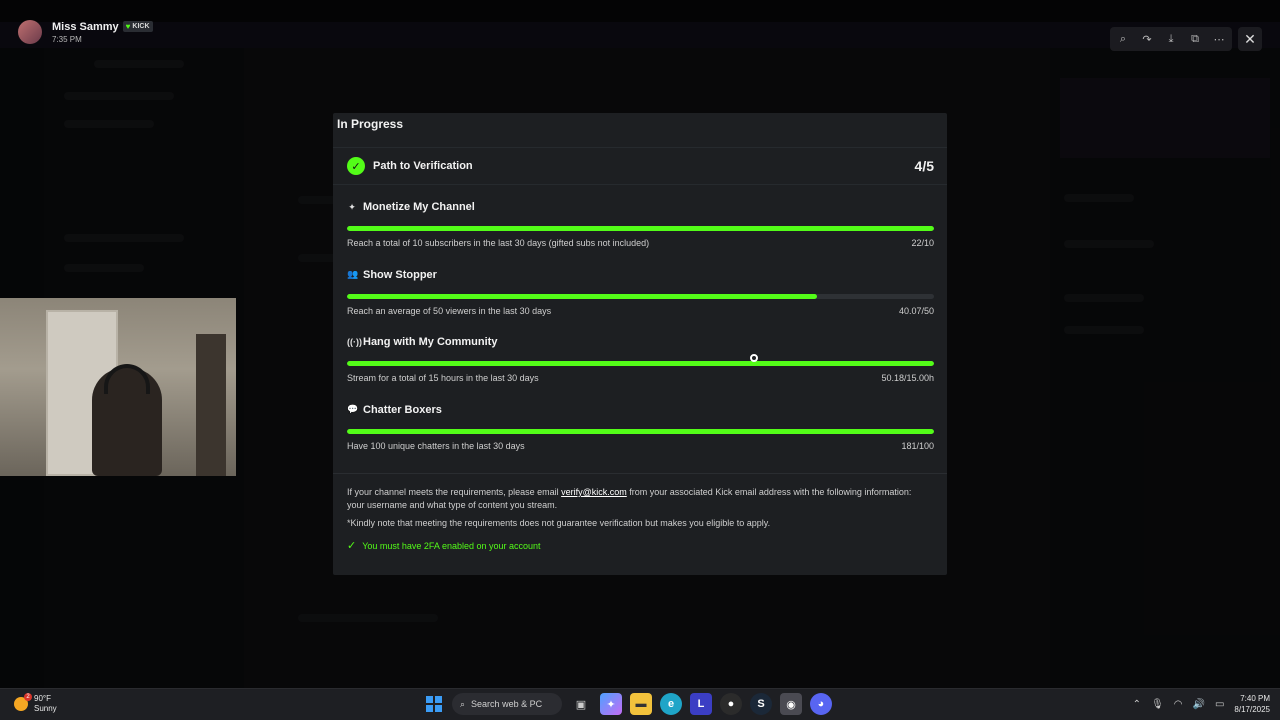  Describe the element at coordinates (611, 704) in the screenshot. I see `copilot-icon: ✦` at that location.